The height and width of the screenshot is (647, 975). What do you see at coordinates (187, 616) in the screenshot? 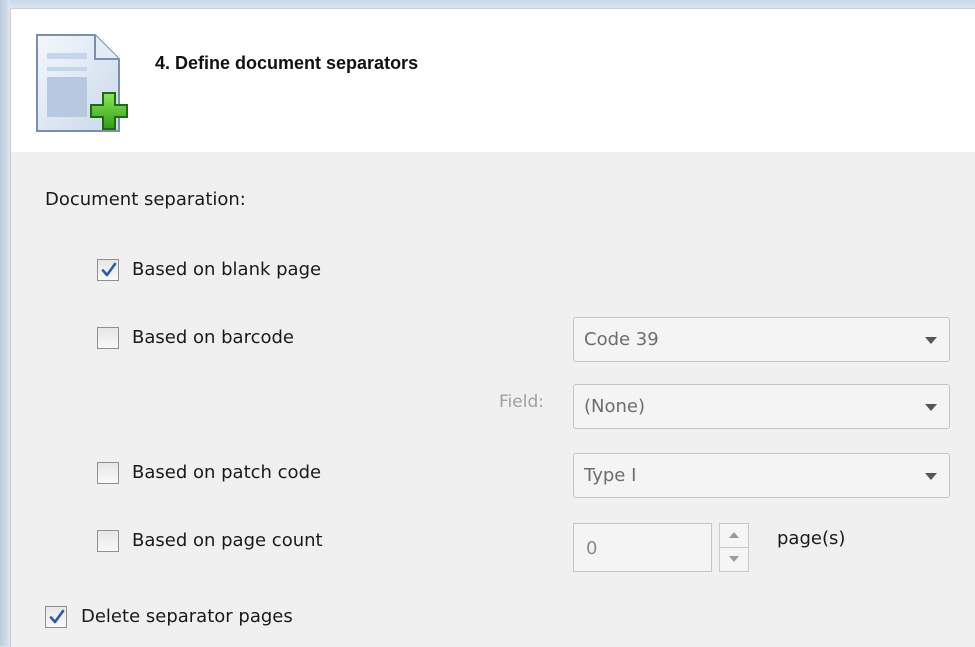
I see `delete-separator-label: Delete separator pages` at bounding box center [187, 616].